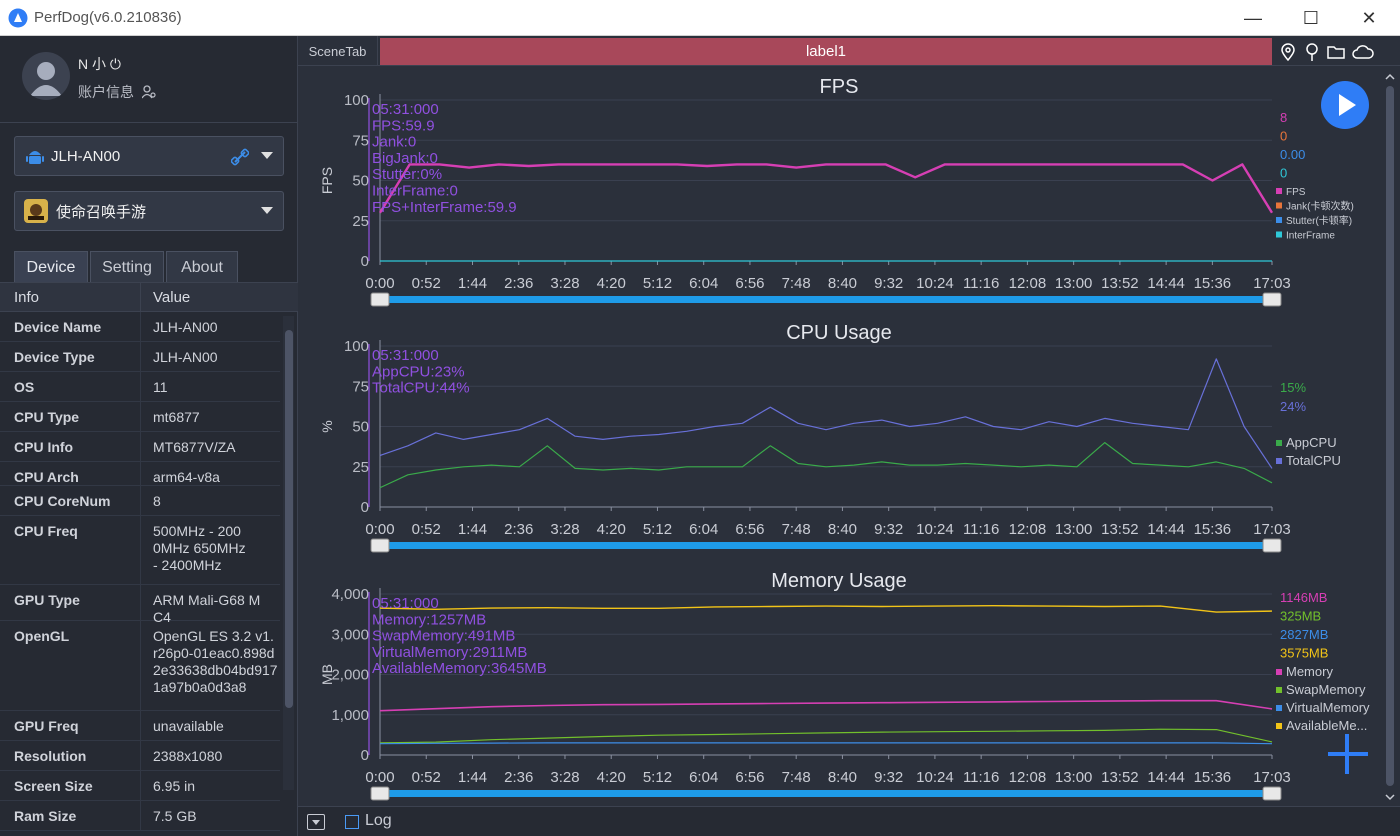 The image size is (1400, 836). Describe the element at coordinates (842, 529) in the screenshot. I see `x-tick-label: 8:40` at that location.